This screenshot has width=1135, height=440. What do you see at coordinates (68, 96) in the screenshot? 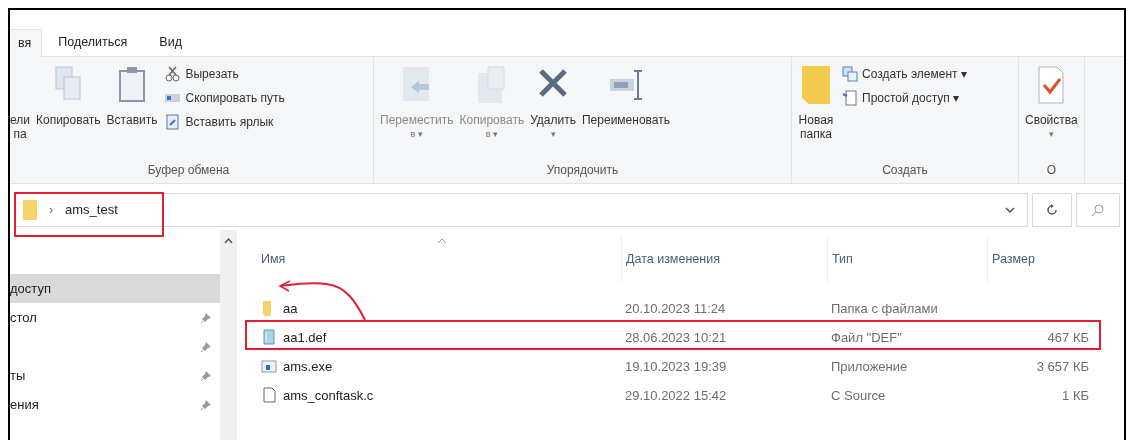
I see `copy-button: Копировать` at bounding box center [68, 96].